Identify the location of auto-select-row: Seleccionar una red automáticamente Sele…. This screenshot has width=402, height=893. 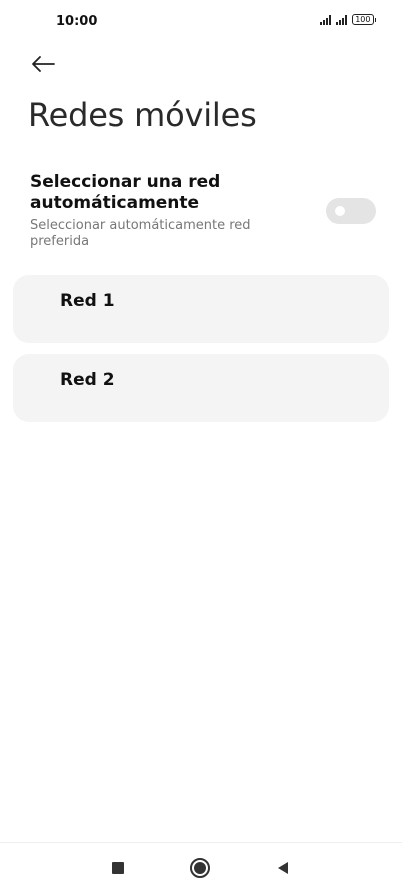
(203, 213).